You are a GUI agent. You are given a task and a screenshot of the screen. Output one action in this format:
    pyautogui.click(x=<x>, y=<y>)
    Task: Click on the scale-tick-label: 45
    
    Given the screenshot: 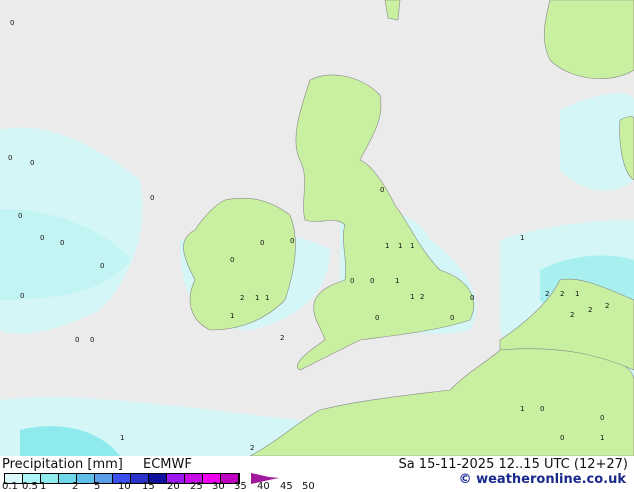 What is the action you would take?
    pyautogui.click(x=286, y=486)
    